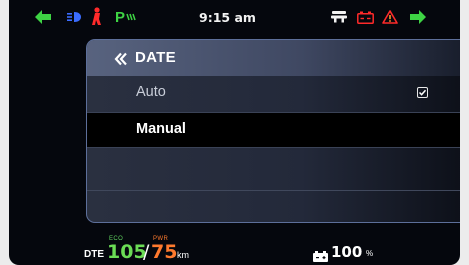 The height and width of the screenshot is (265, 469). I want to click on arrow-right-icon, so click(418, 17).